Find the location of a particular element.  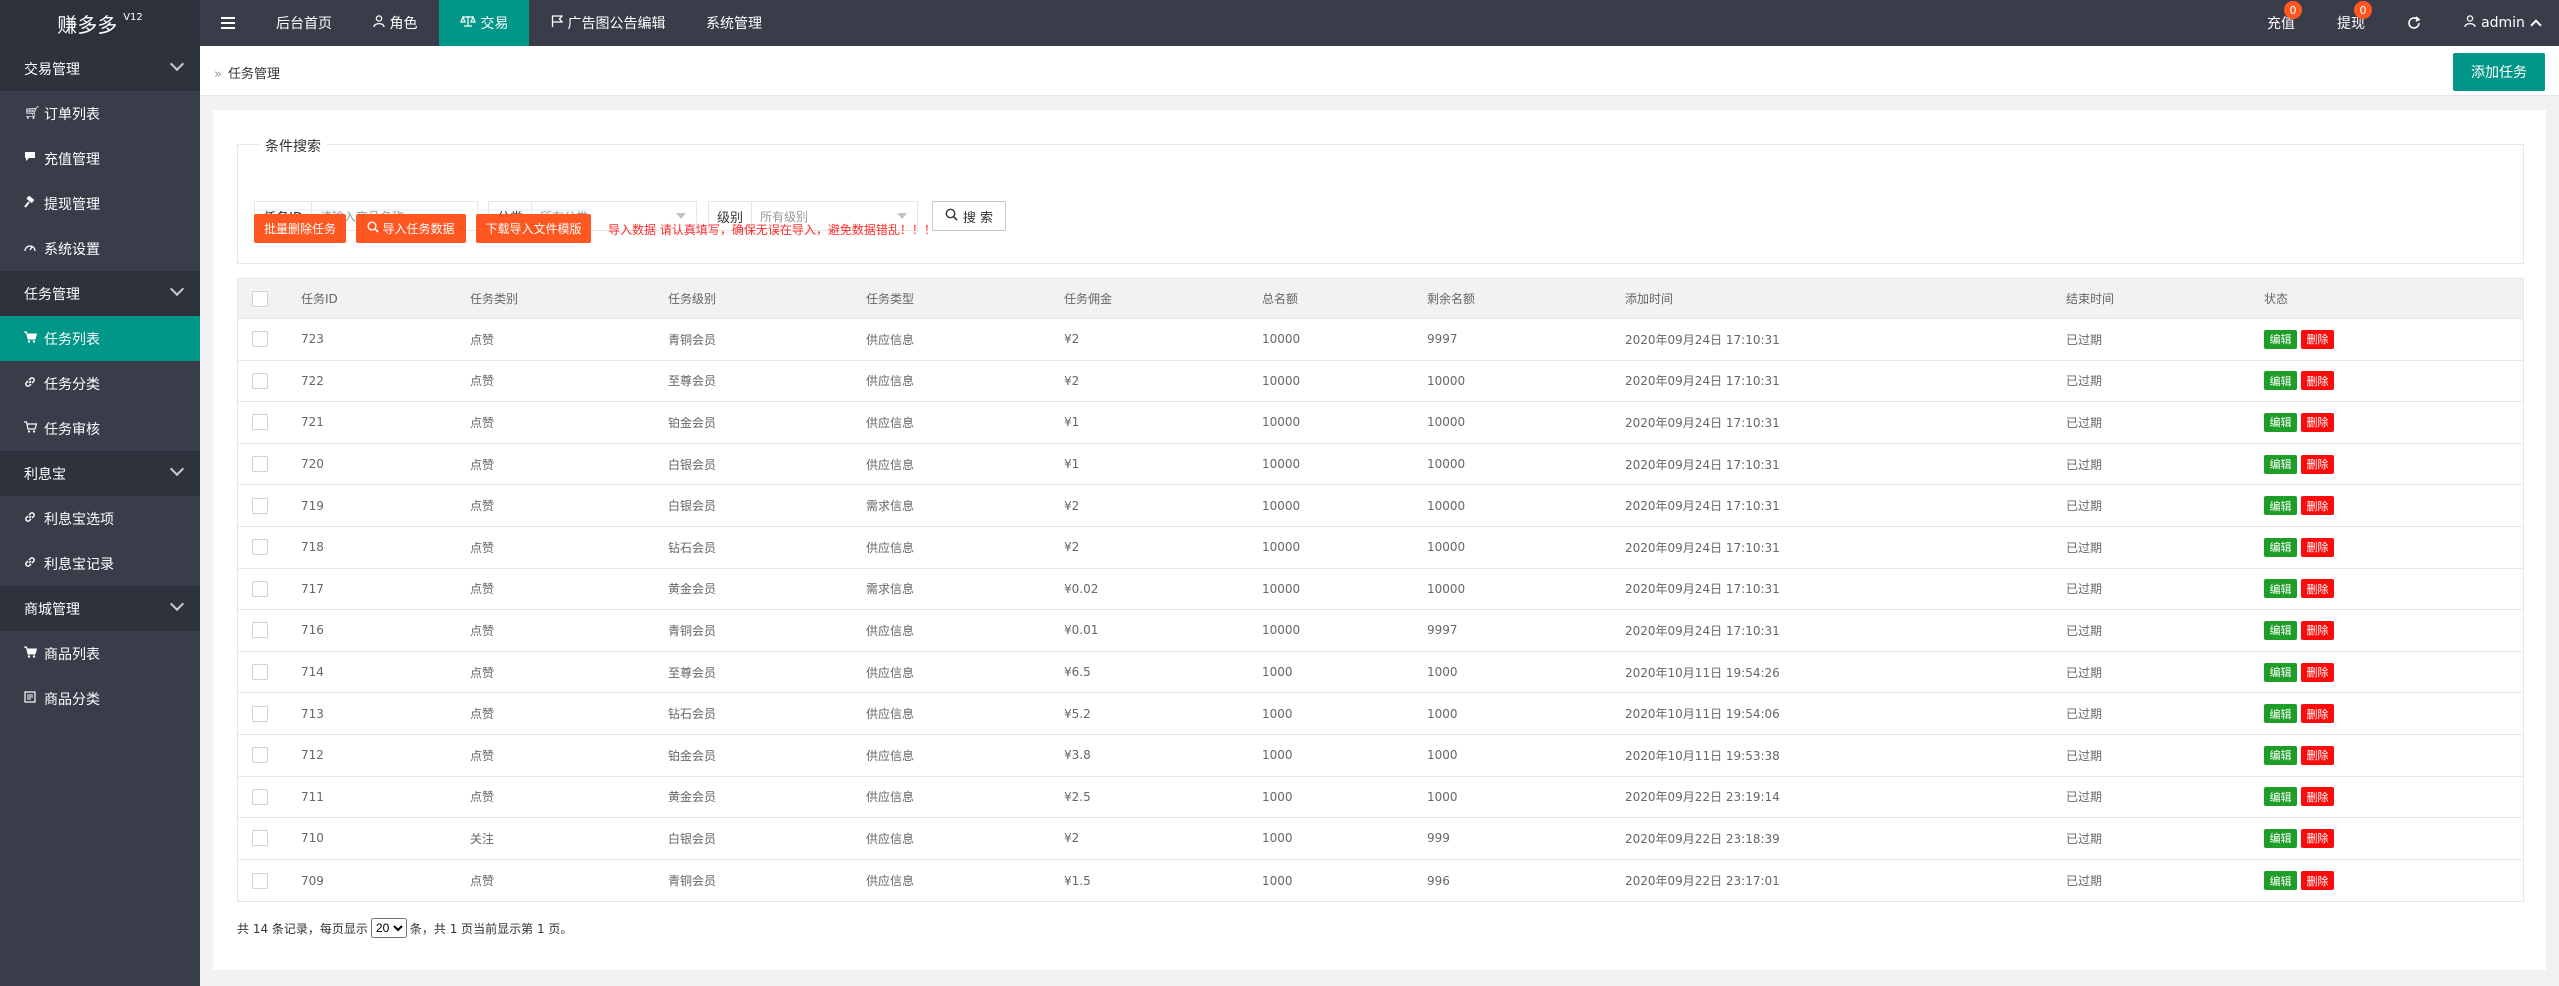

cart-icon: 🛒︎ is located at coordinates (32, 113).